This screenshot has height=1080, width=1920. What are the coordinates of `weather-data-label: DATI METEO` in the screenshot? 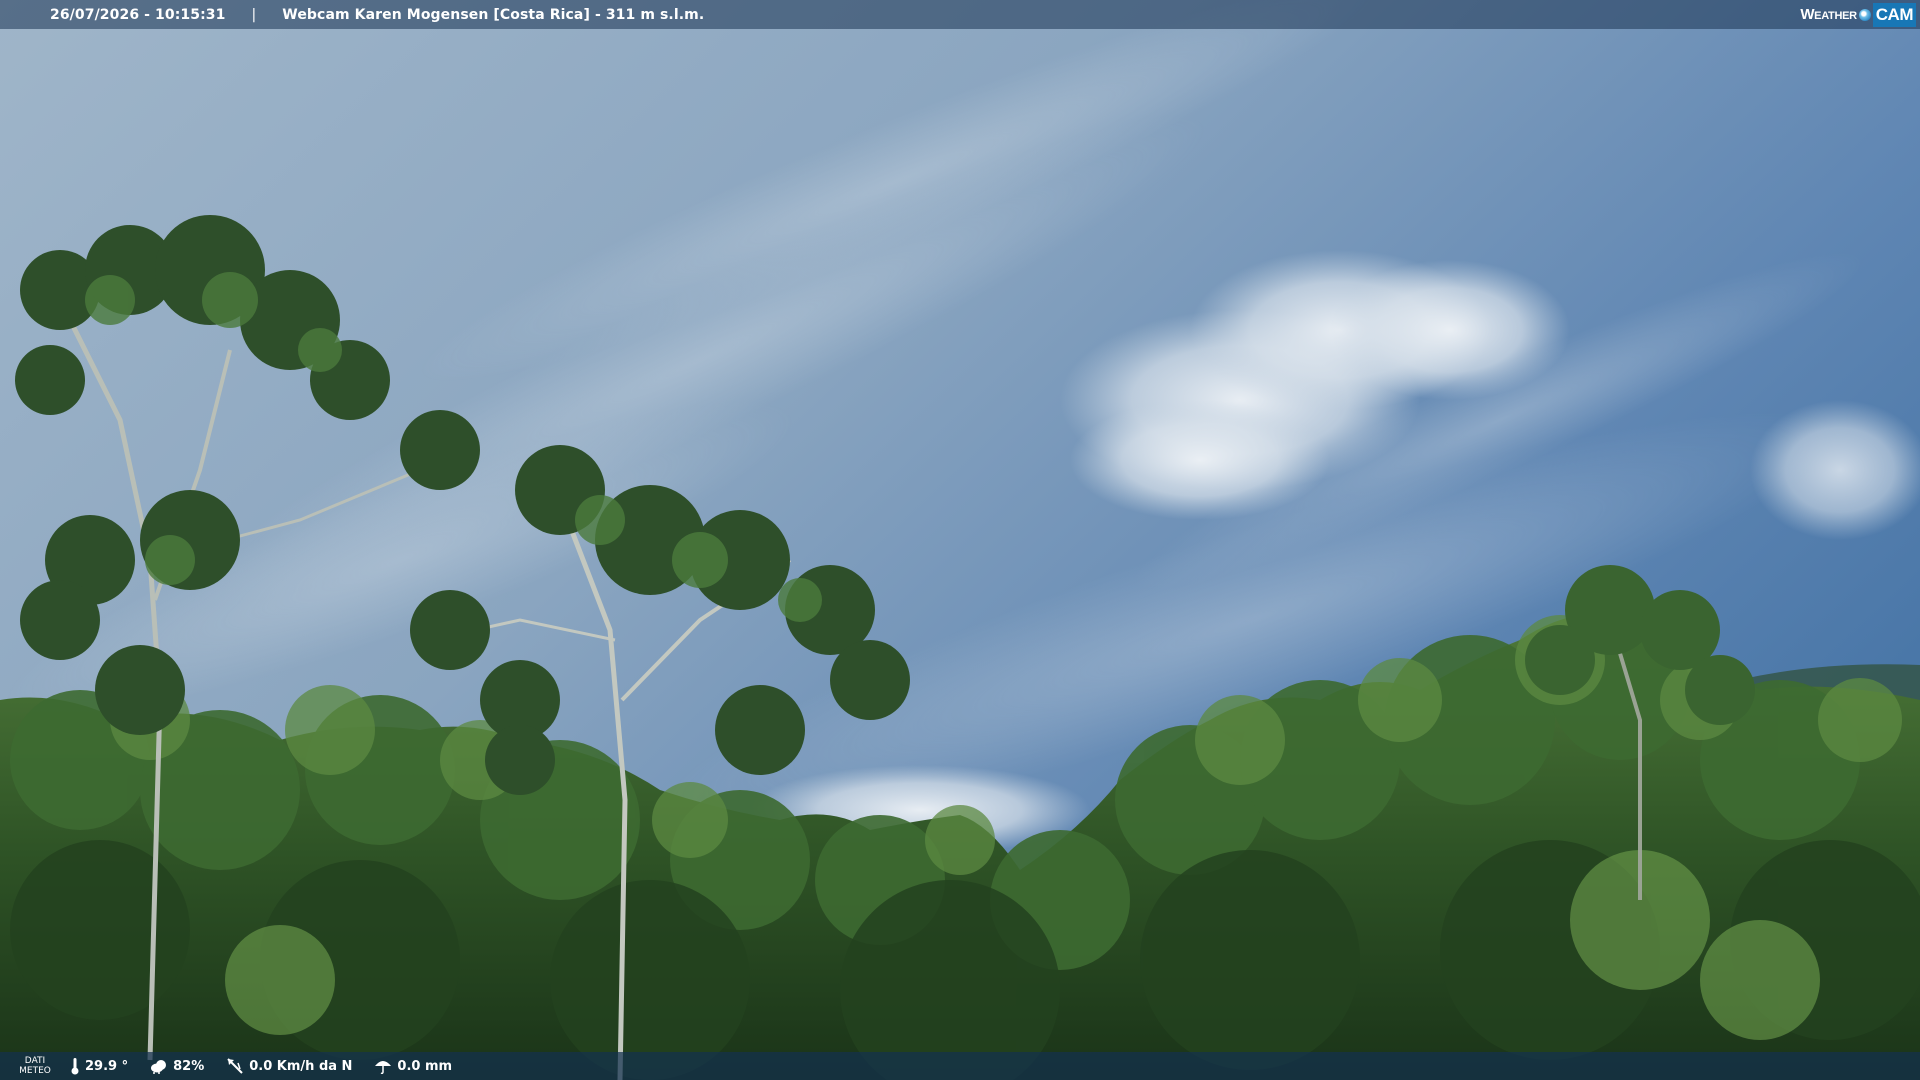 It's located at (35, 1066).